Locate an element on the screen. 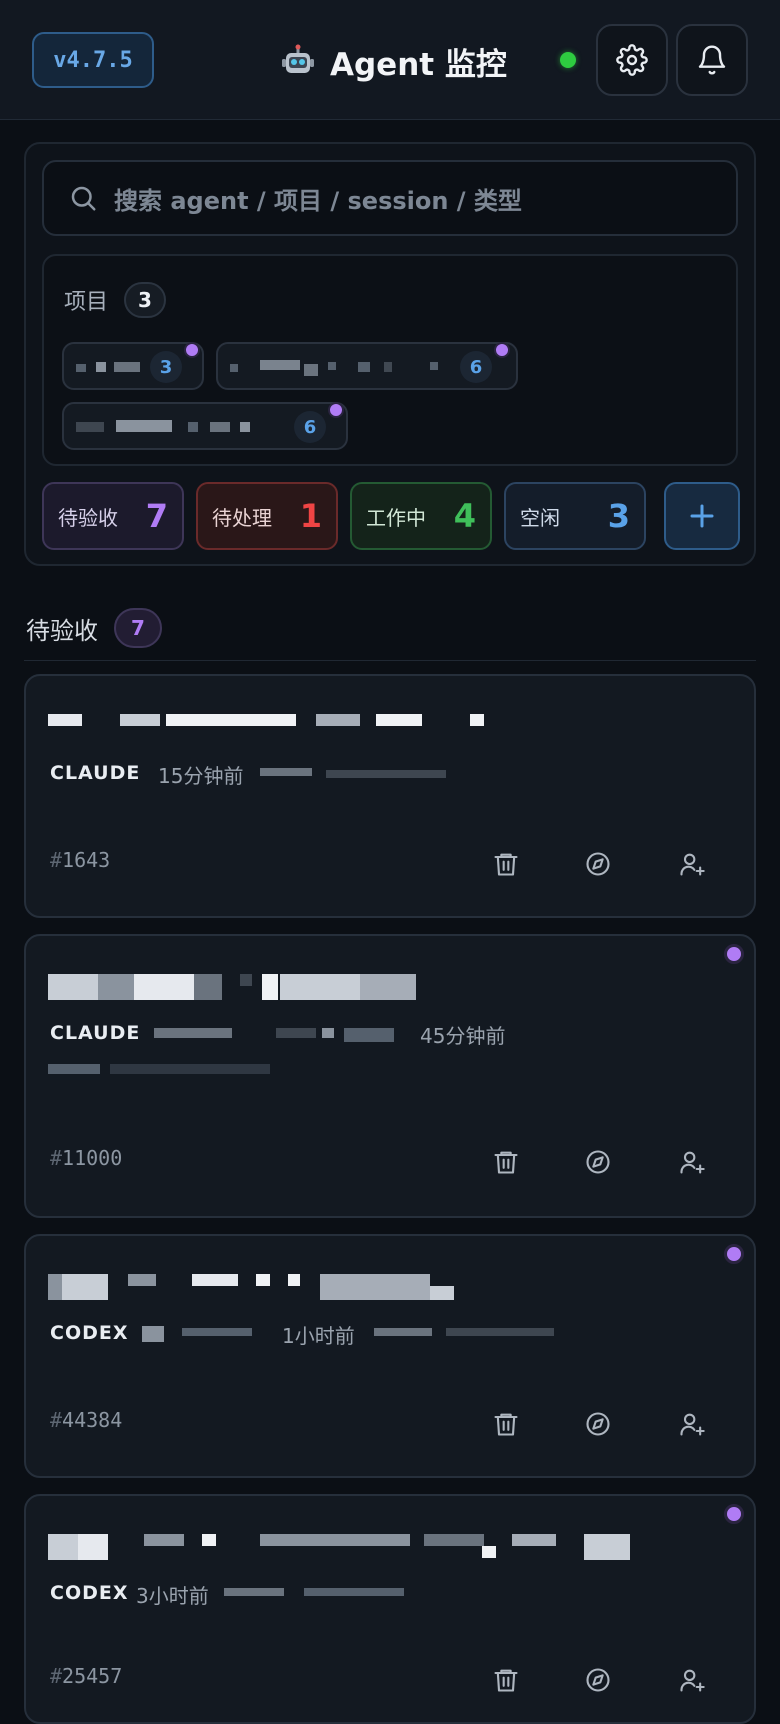 The image size is (780, 1724). settings-button is located at coordinates (632, 60).